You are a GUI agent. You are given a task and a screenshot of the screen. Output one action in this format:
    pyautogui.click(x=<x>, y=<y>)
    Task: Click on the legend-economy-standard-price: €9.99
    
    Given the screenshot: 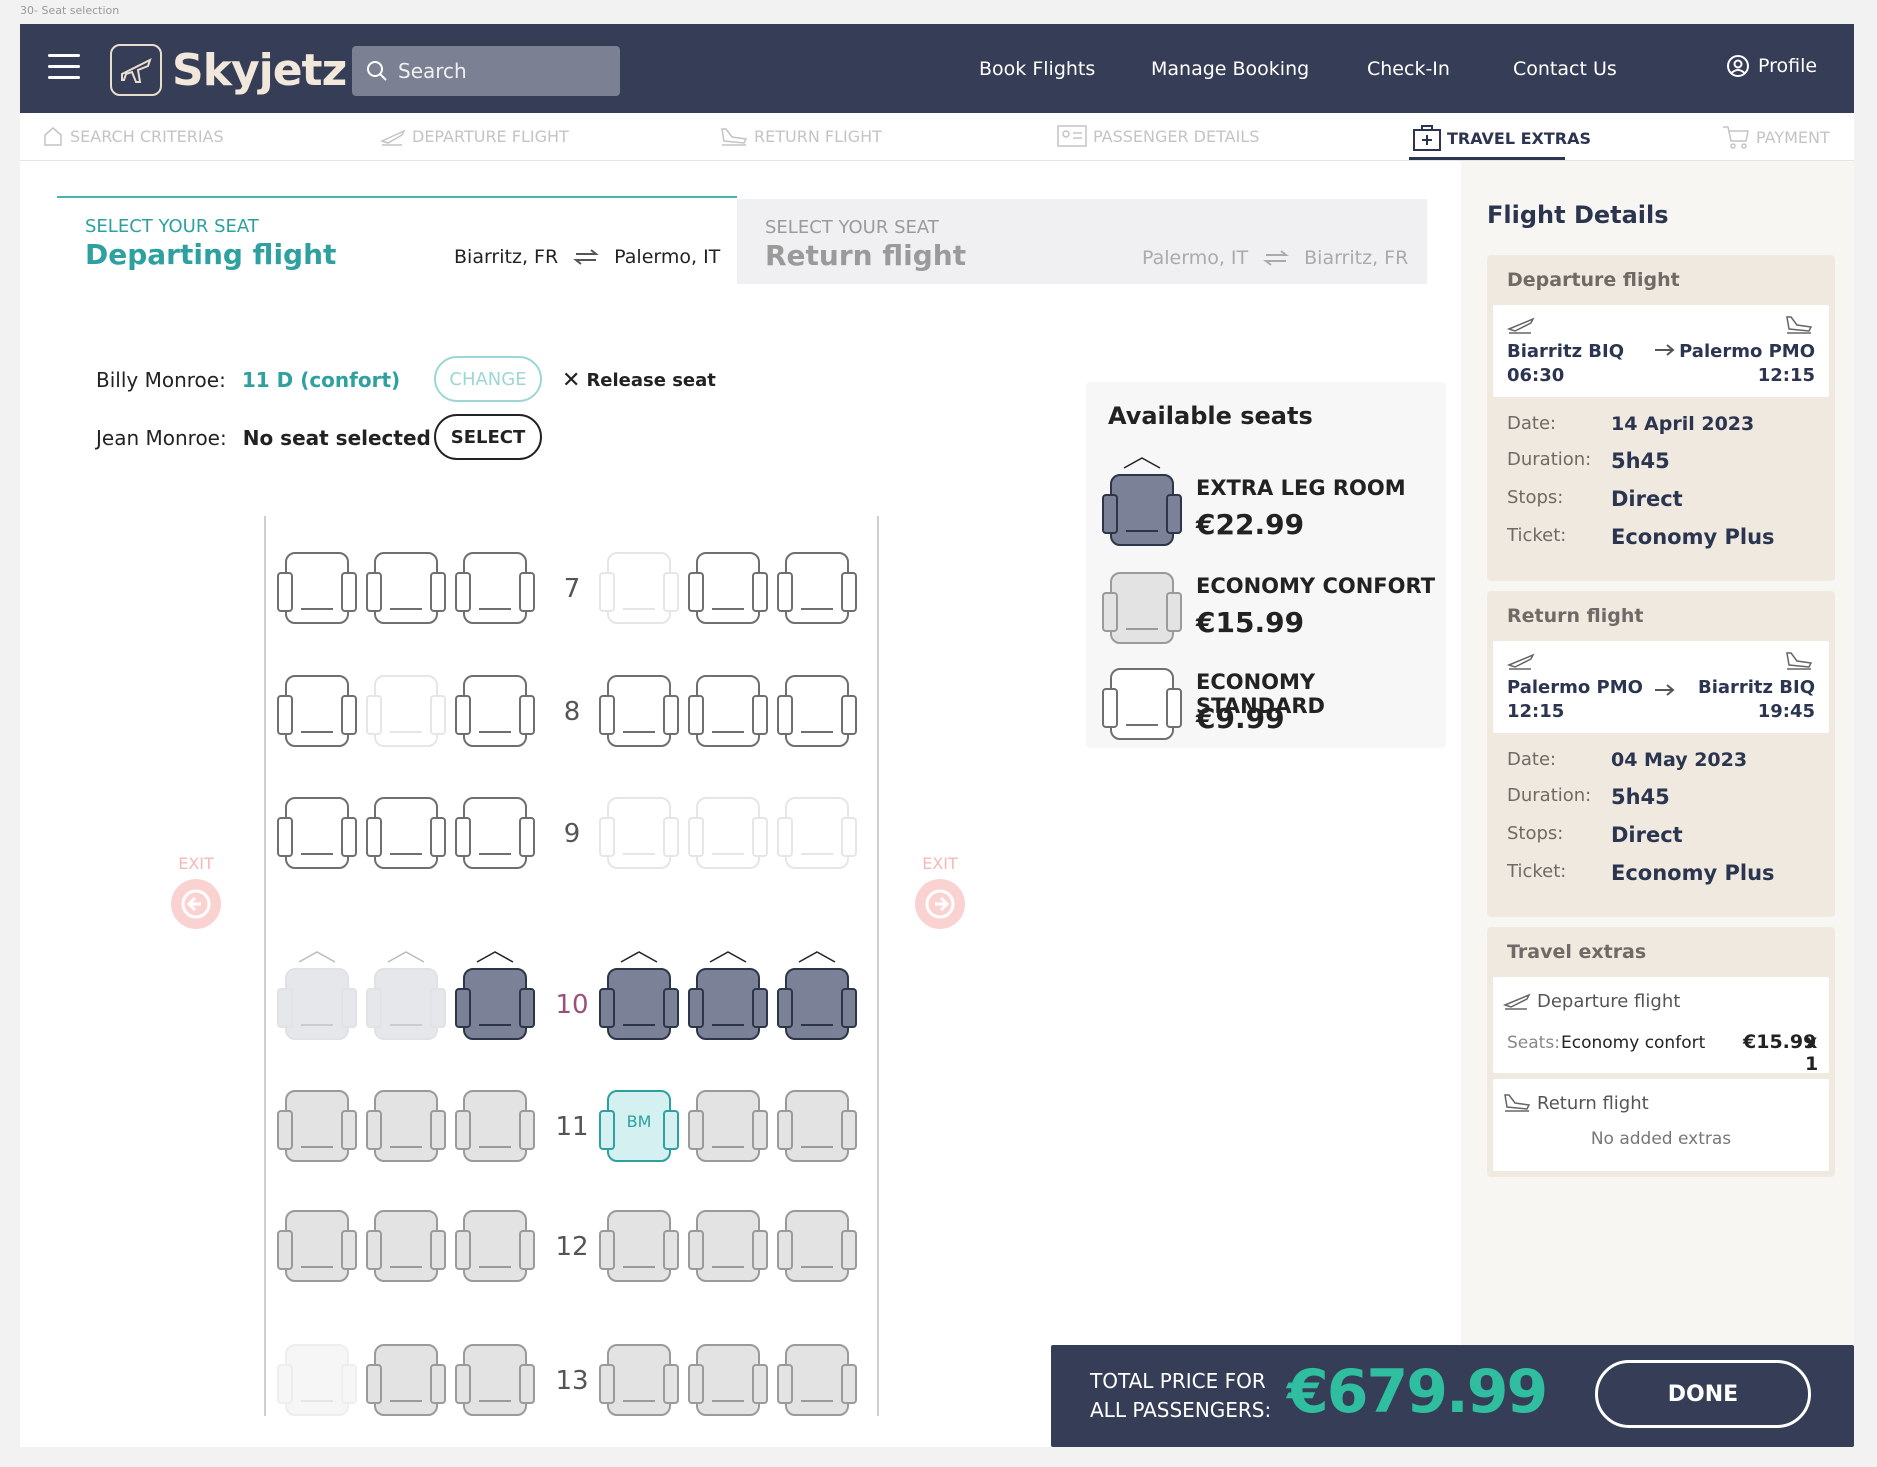 What is the action you would take?
    pyautogui.click(x=1240, y=718)
    